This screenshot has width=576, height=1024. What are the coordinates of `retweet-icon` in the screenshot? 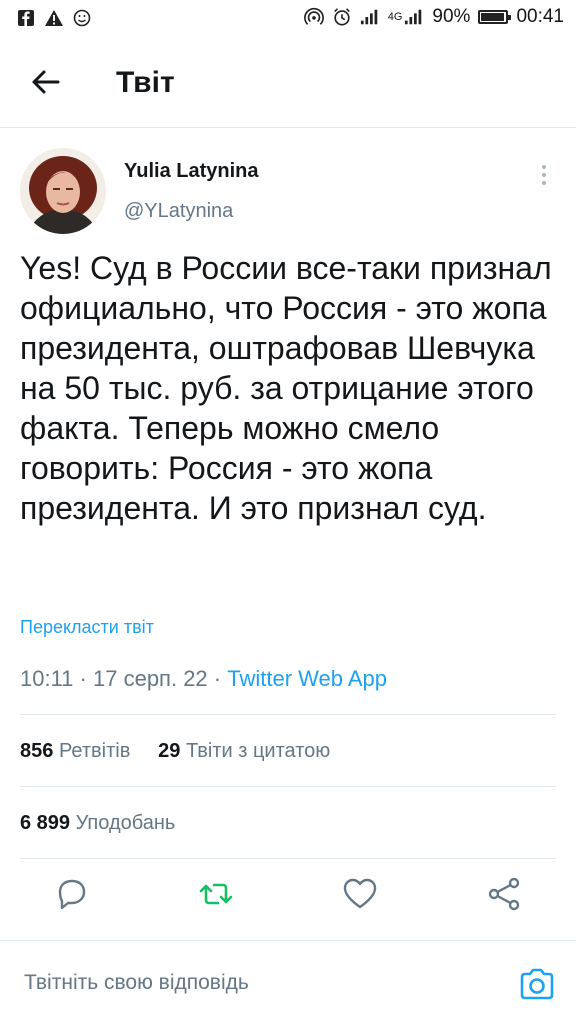 It's located at (216, 894).